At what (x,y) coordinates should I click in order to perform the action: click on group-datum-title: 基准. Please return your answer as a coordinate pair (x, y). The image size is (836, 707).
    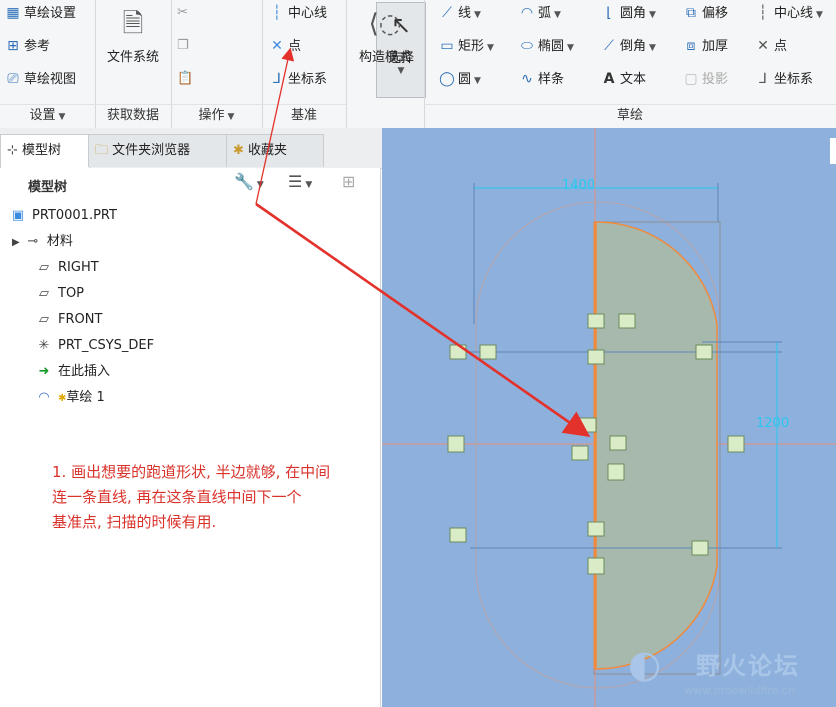
    Looking at the image, I should click on (304, 115).